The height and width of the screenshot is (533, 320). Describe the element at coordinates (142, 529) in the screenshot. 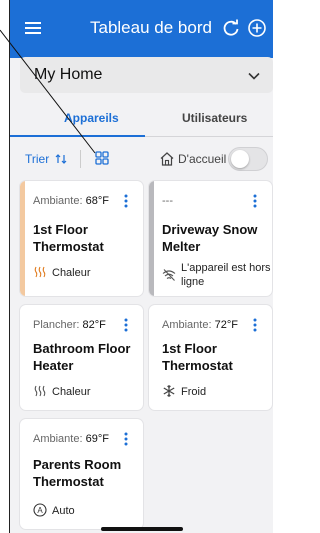

I see `home-indicator` at that location.